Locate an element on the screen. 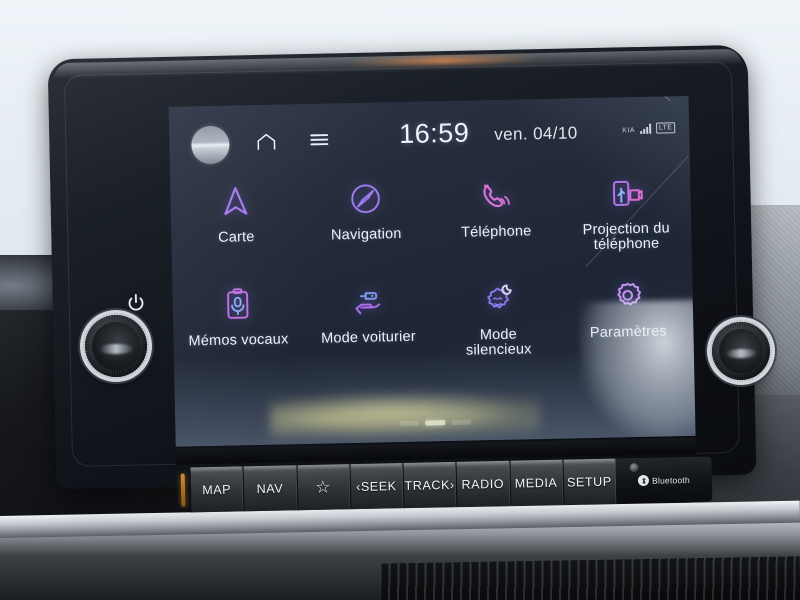  home-icon is located at coordinates (266, 142).